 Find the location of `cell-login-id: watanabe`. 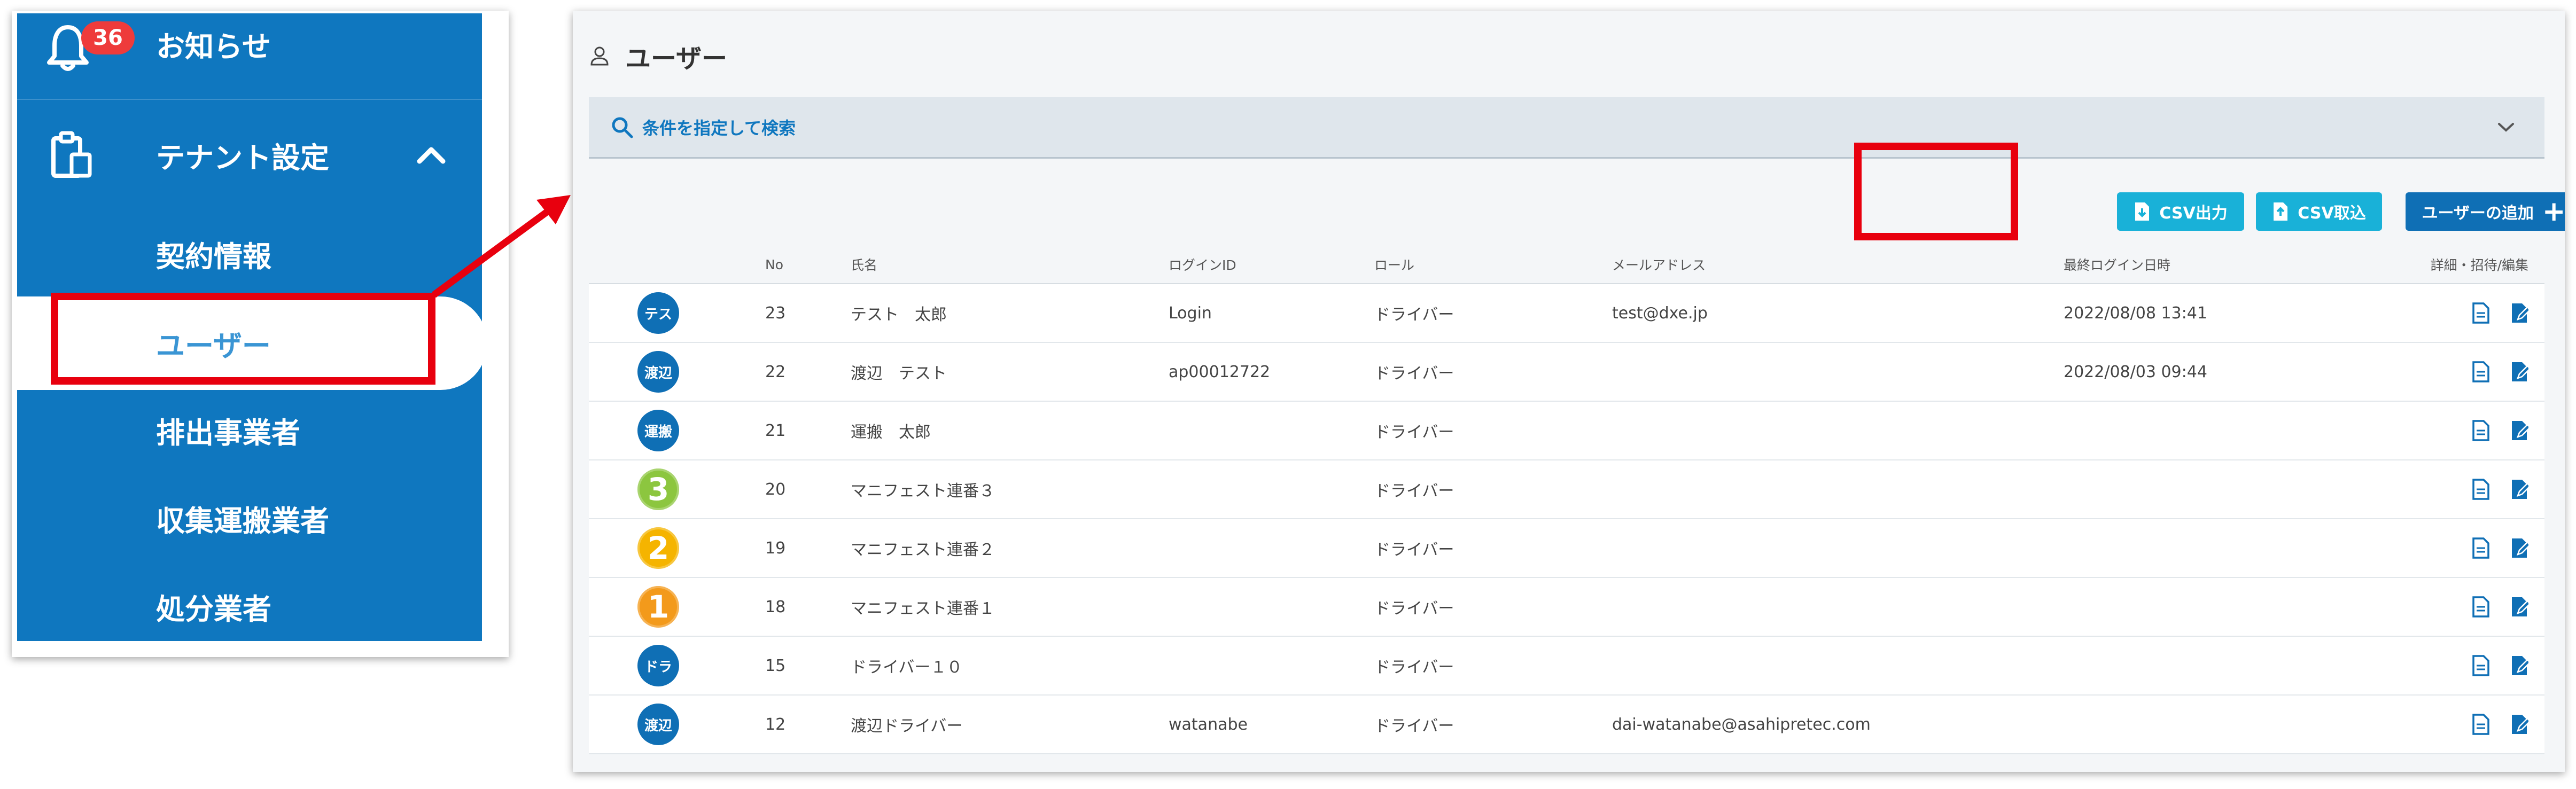

cell-login-id: watanabe is located at coordinates (1208, 725).